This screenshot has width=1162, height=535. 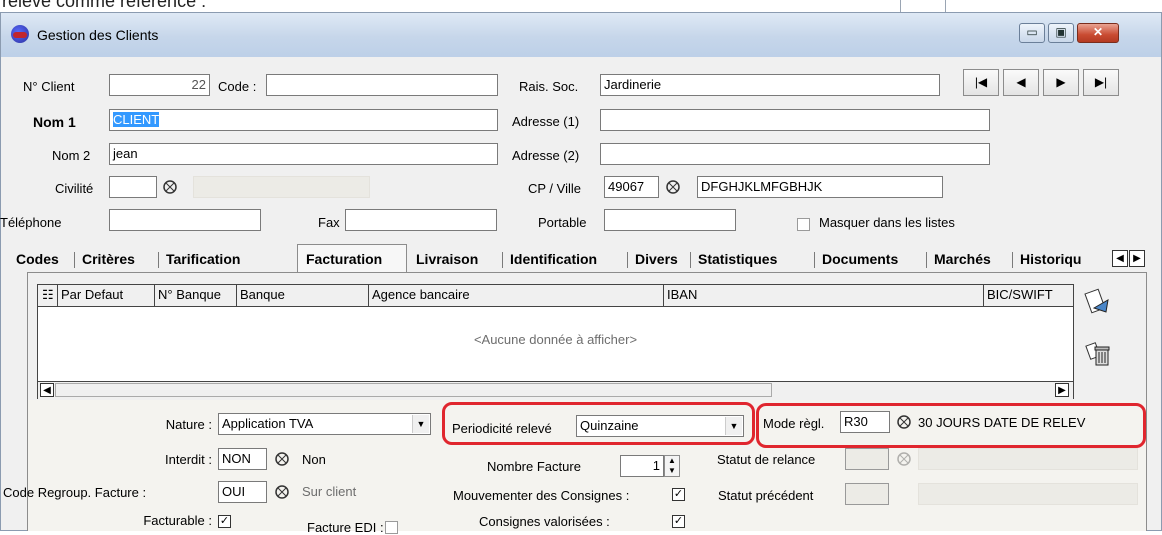 I want to click on code-label: Code :, so click(x=237, y=86).